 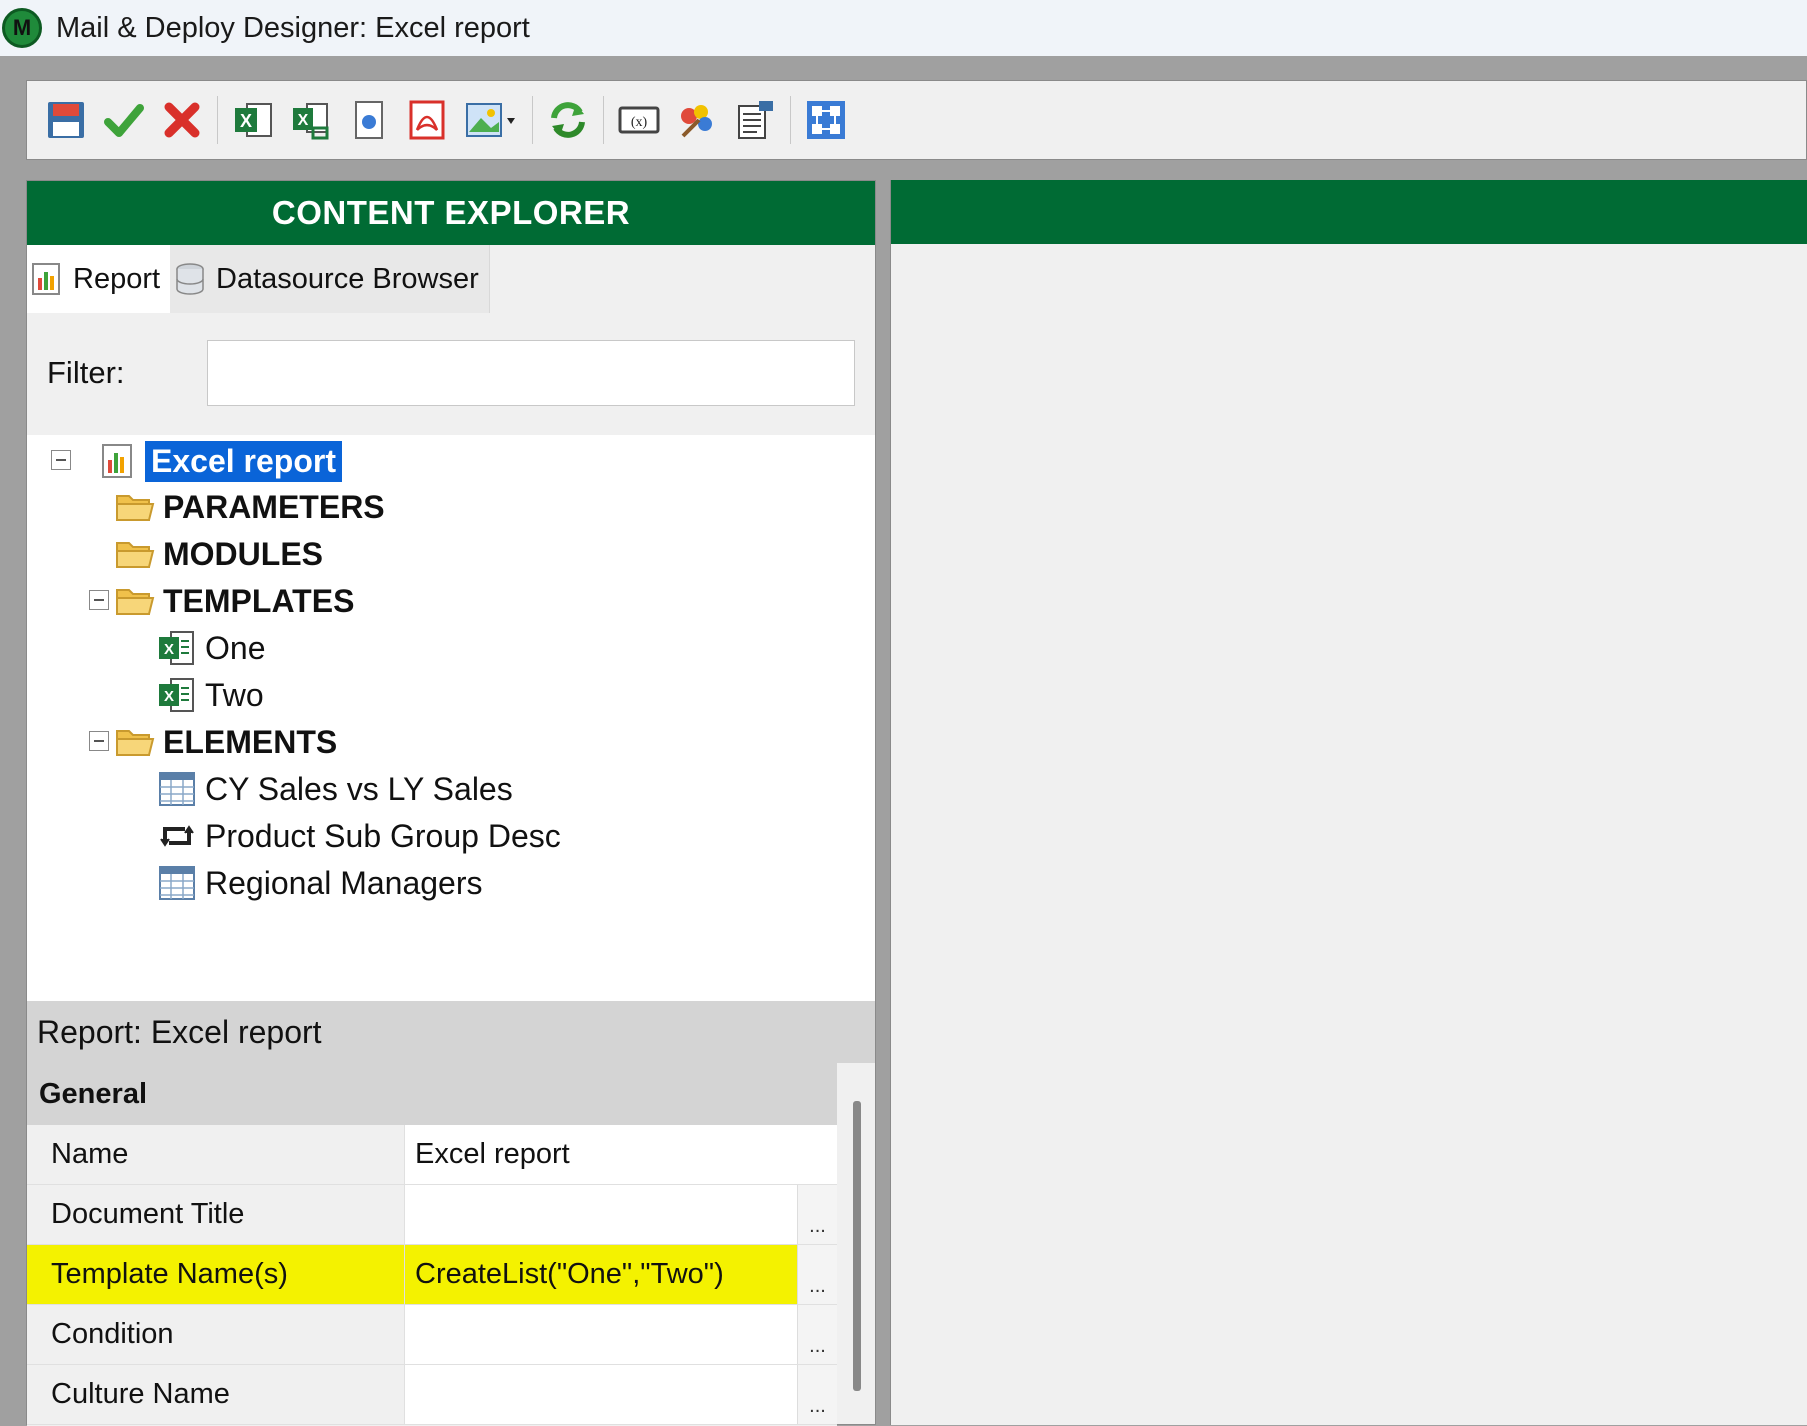 I want to click on save-icon, so click(x=66, y=120).